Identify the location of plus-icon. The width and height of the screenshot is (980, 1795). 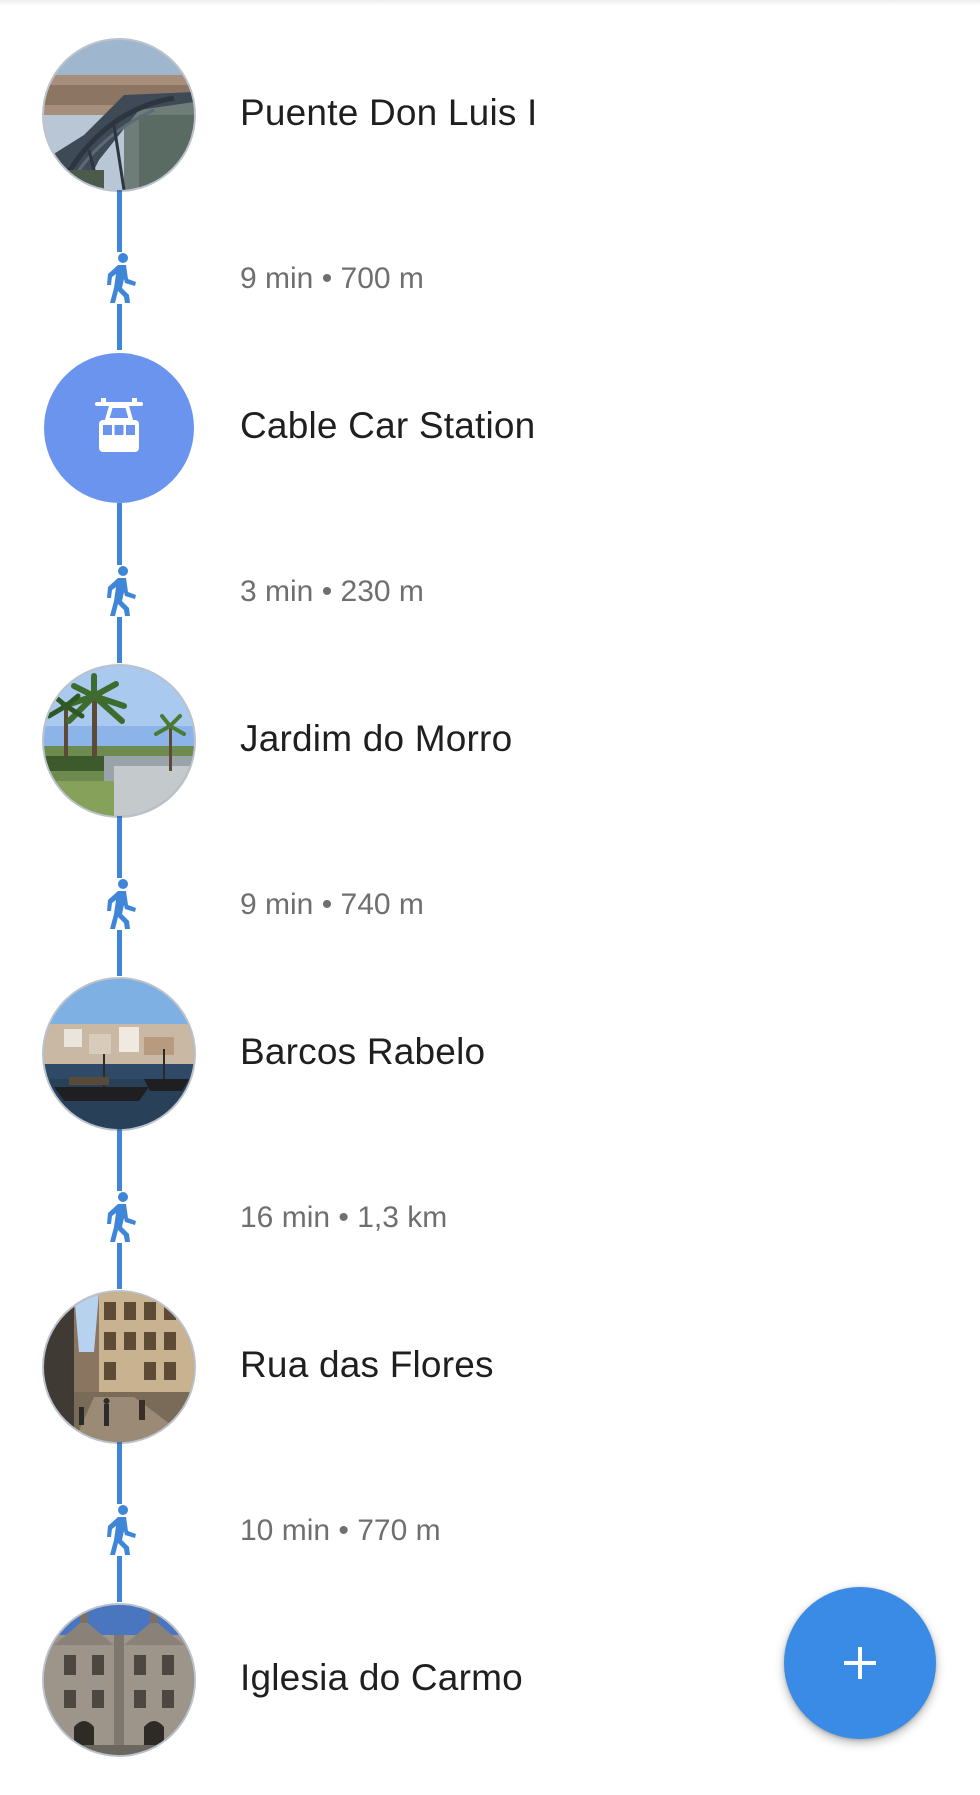
(860, 1663).